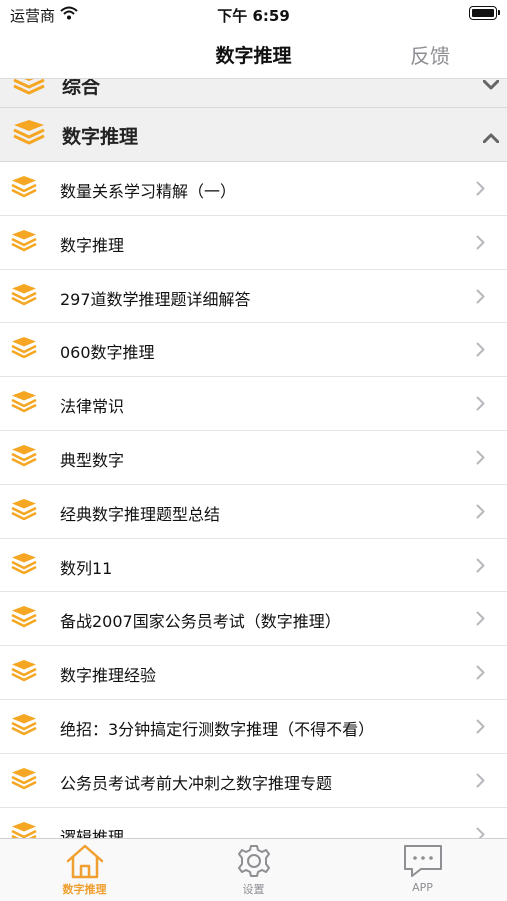  What do you see at coordinates (100, 137) in the screenshot?
I see `section-label: 数字推理` at bounding box center [100, 137].